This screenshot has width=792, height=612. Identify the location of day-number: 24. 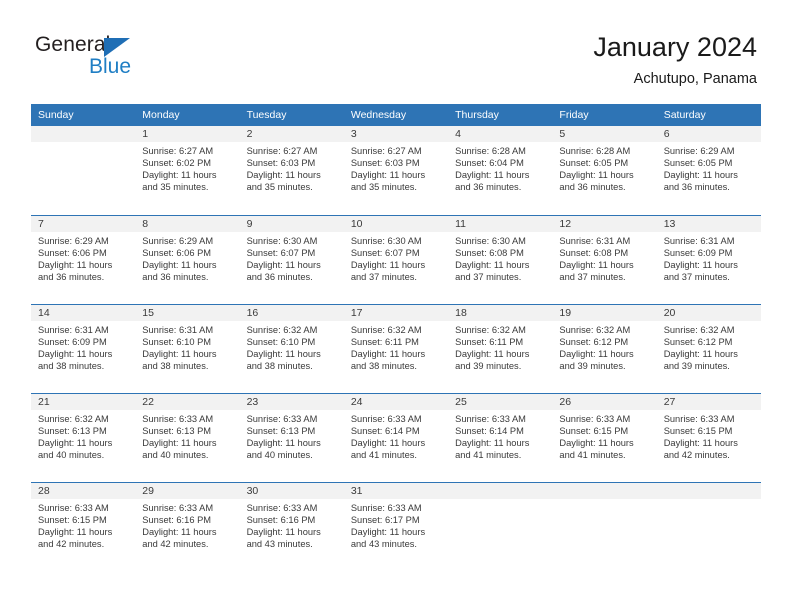
(396, 401).